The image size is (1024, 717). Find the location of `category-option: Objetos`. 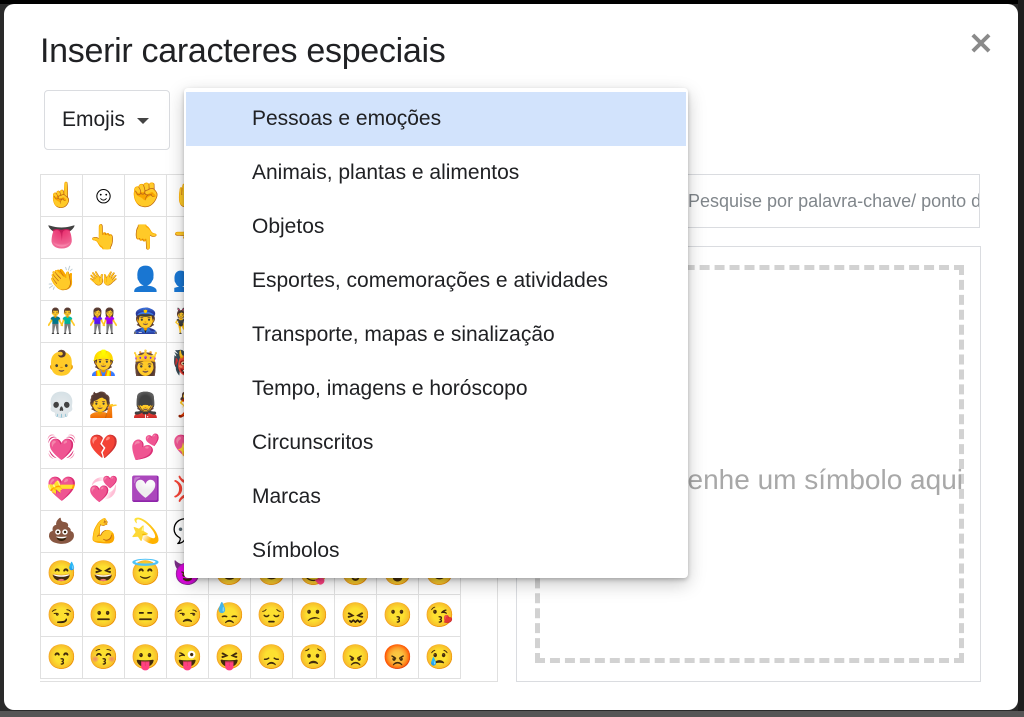

category-option: Objetos is located at coordinates (436, 227).